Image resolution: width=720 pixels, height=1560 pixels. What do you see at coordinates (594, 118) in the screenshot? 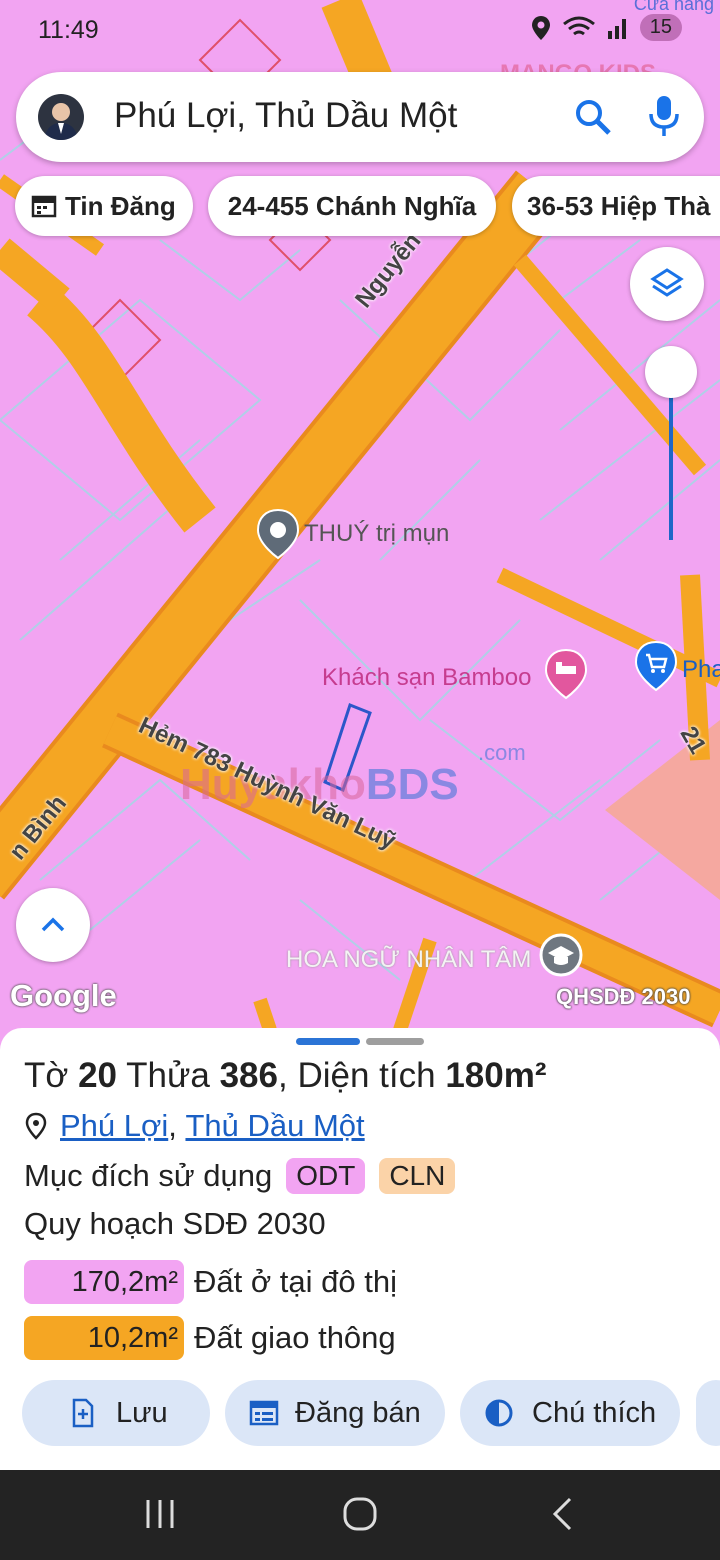
I see `search-icon` at bounding box center [594, 118].